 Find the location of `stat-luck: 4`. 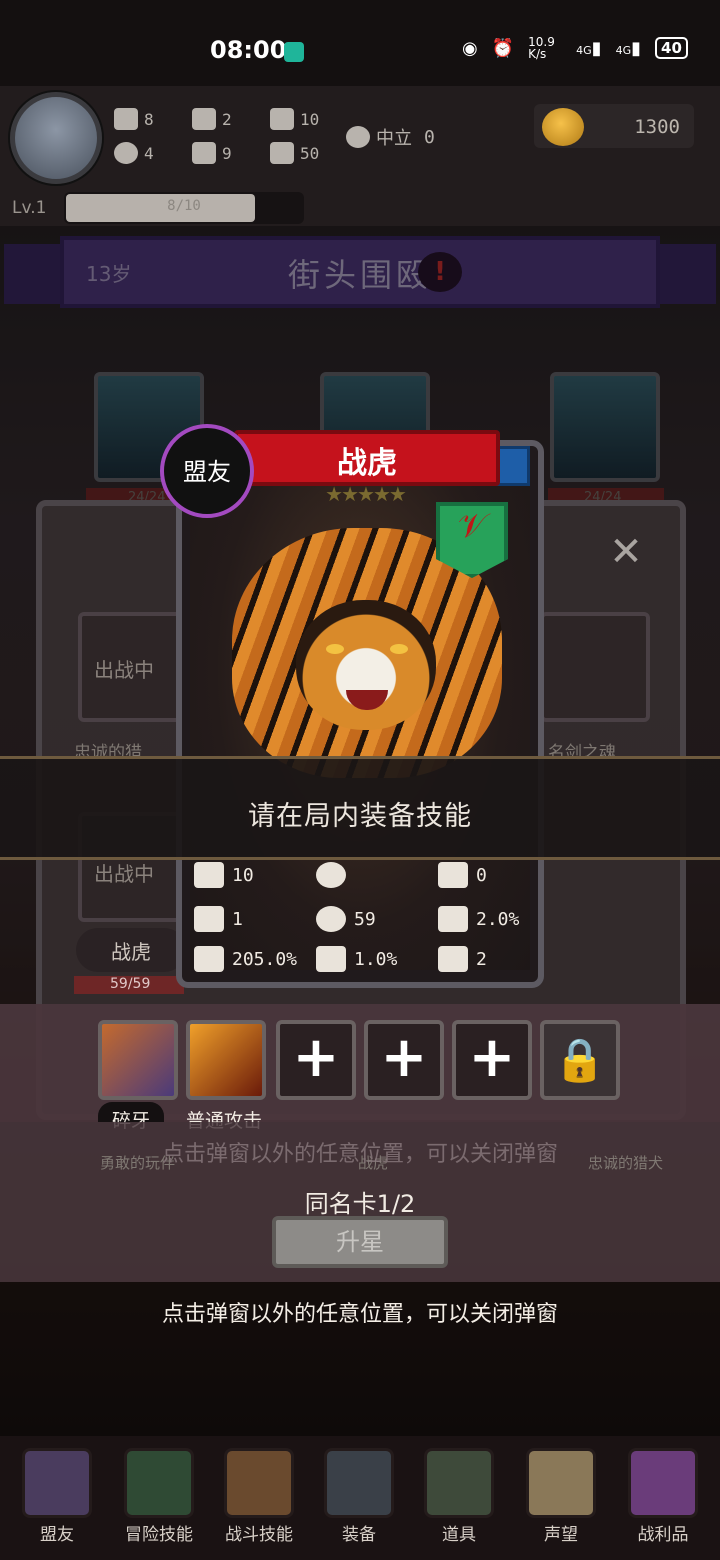

stat-luck: 4 is located at coordinates (134, 153).